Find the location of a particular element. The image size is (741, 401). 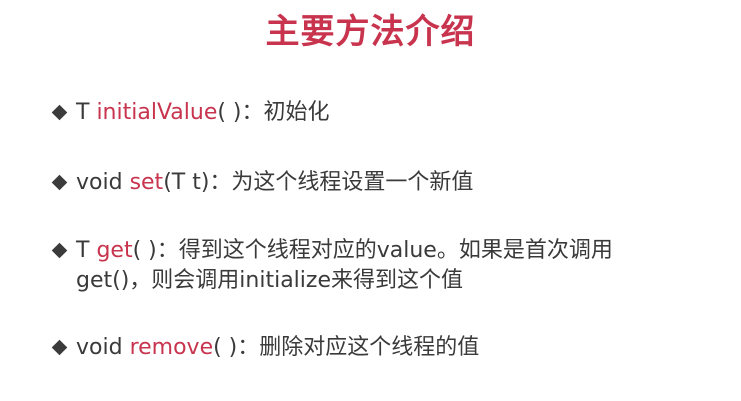

list-item-text: void remove( )：删除对应这个线程的值 is located at coordinates (277, 348).